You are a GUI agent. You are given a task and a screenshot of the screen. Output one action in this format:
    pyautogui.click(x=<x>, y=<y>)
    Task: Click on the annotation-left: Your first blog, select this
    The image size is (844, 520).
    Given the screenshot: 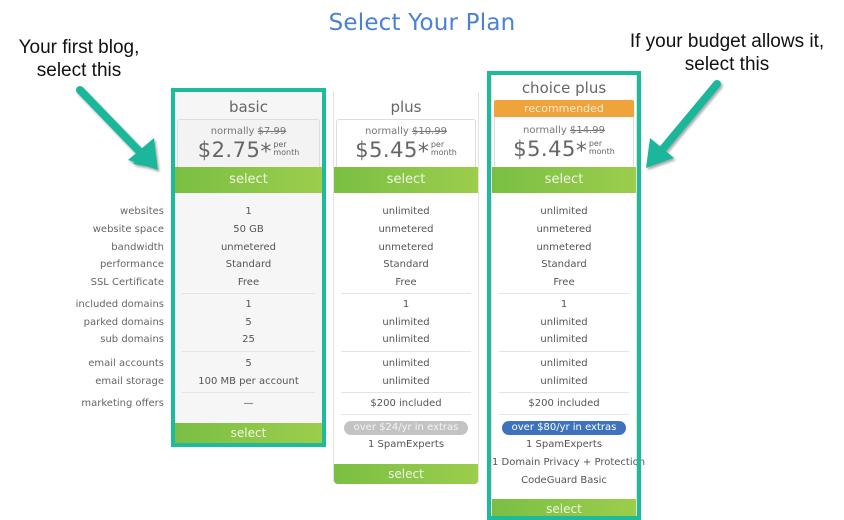 What is the action you would take?
    pyautogui.click(x=79, y=59)
    